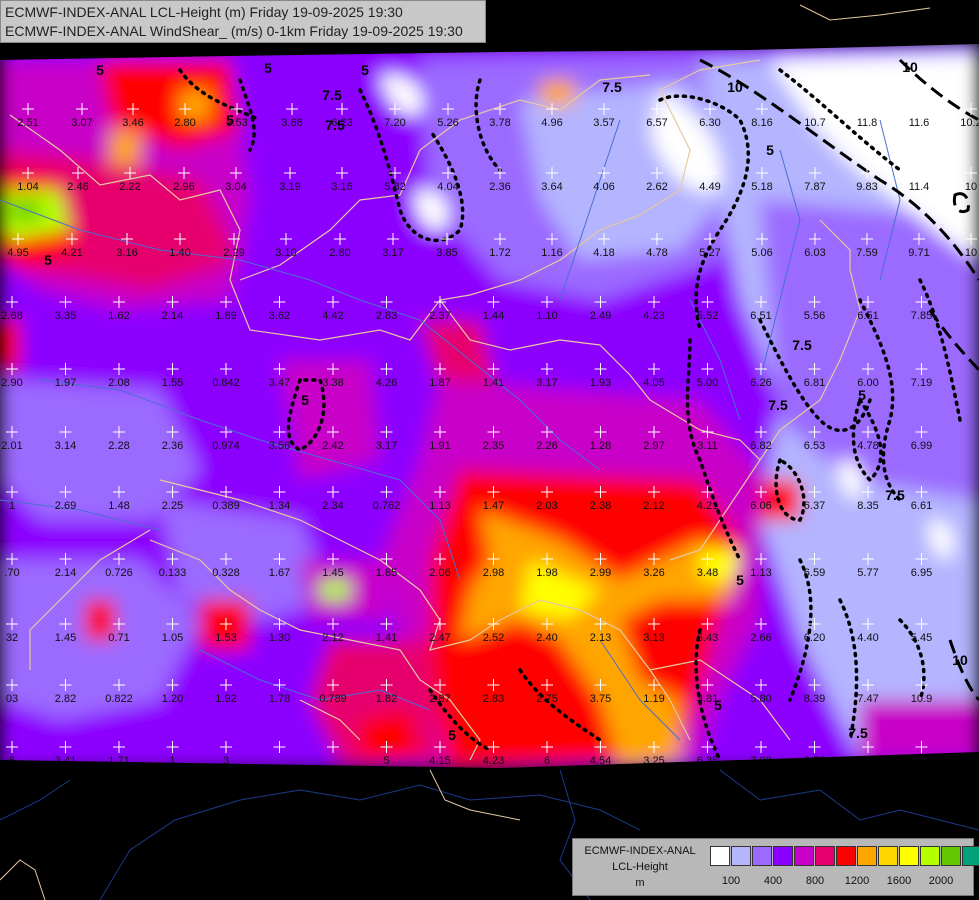 This screenshot has height=900, width=979. Describe the element at coordinates (707, 316) in the screenshot. I see `station-value: 5.52` at that location.